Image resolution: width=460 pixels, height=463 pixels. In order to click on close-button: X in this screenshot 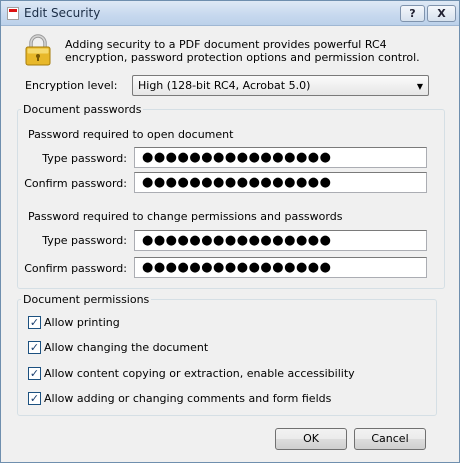, I will do `click(441, 13)`.